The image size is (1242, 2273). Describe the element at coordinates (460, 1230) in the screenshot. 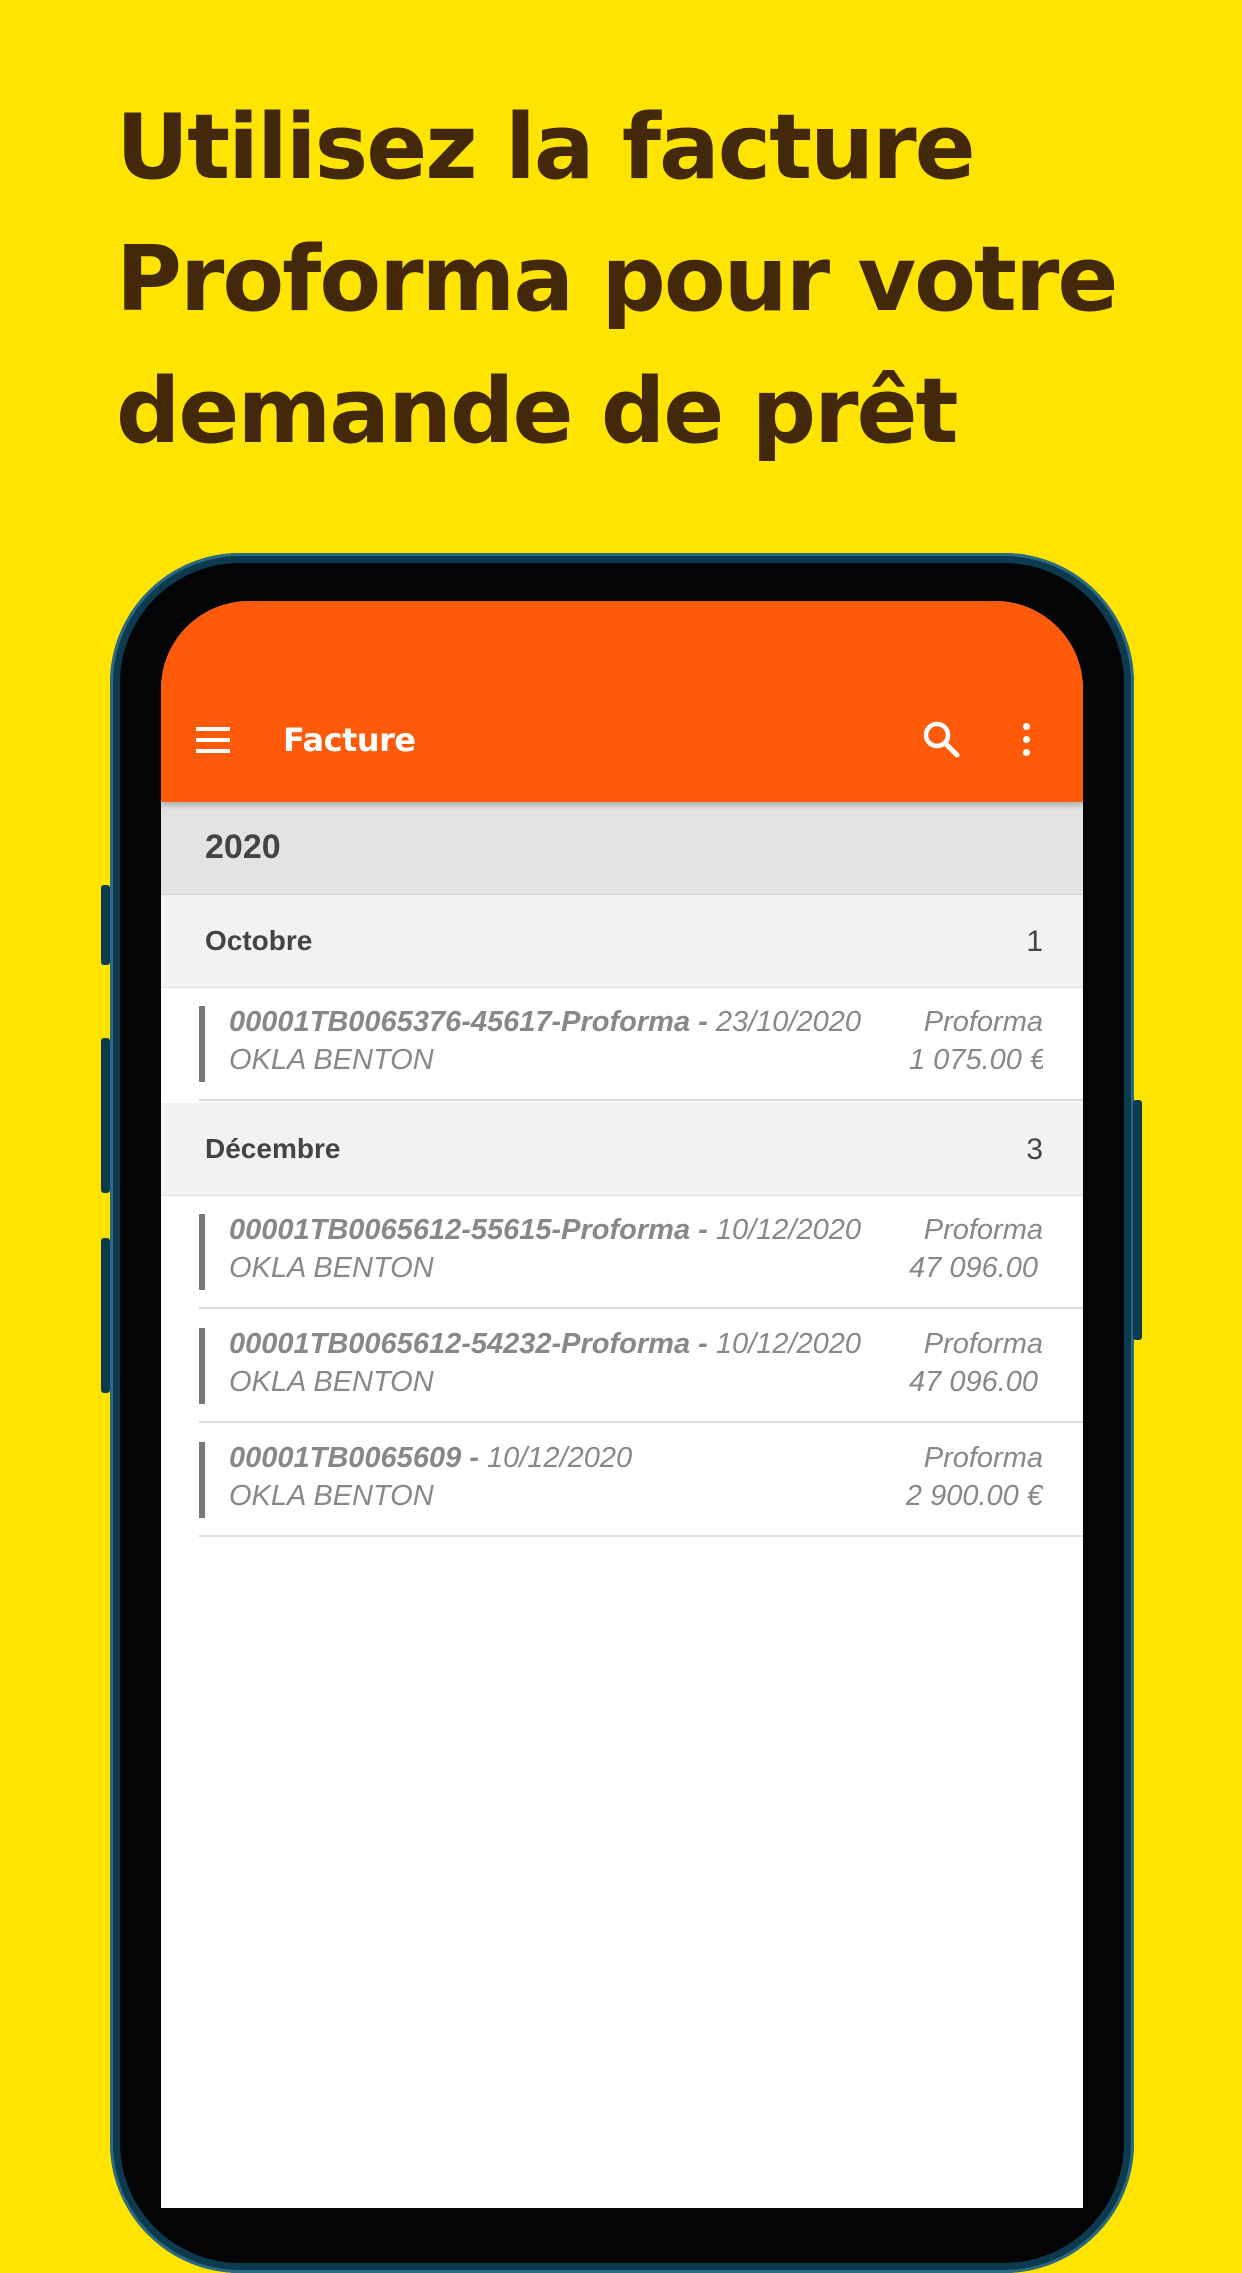

I see `invoice-ref: 00001TB0065612-55615-Proforma` at that location.